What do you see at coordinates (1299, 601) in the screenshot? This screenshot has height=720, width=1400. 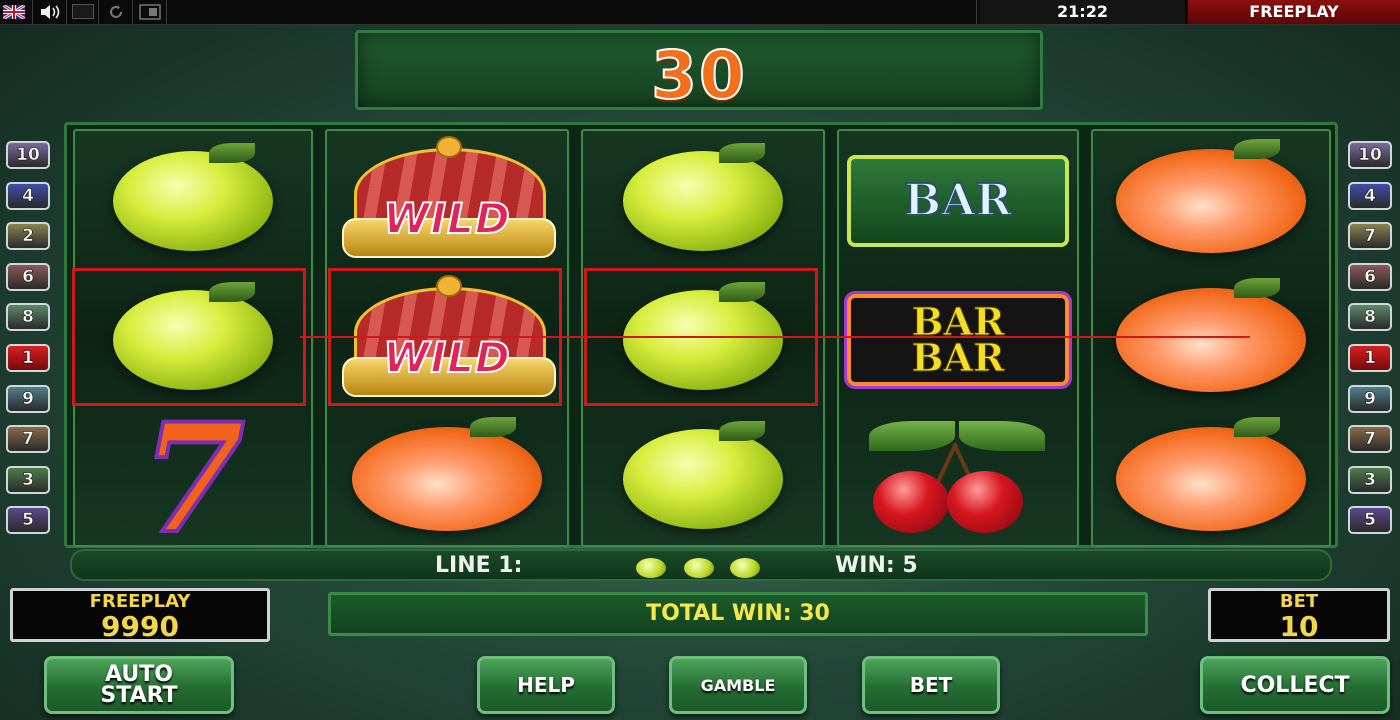 I see `bet-label: BET` at bounding box center [1299, 601].